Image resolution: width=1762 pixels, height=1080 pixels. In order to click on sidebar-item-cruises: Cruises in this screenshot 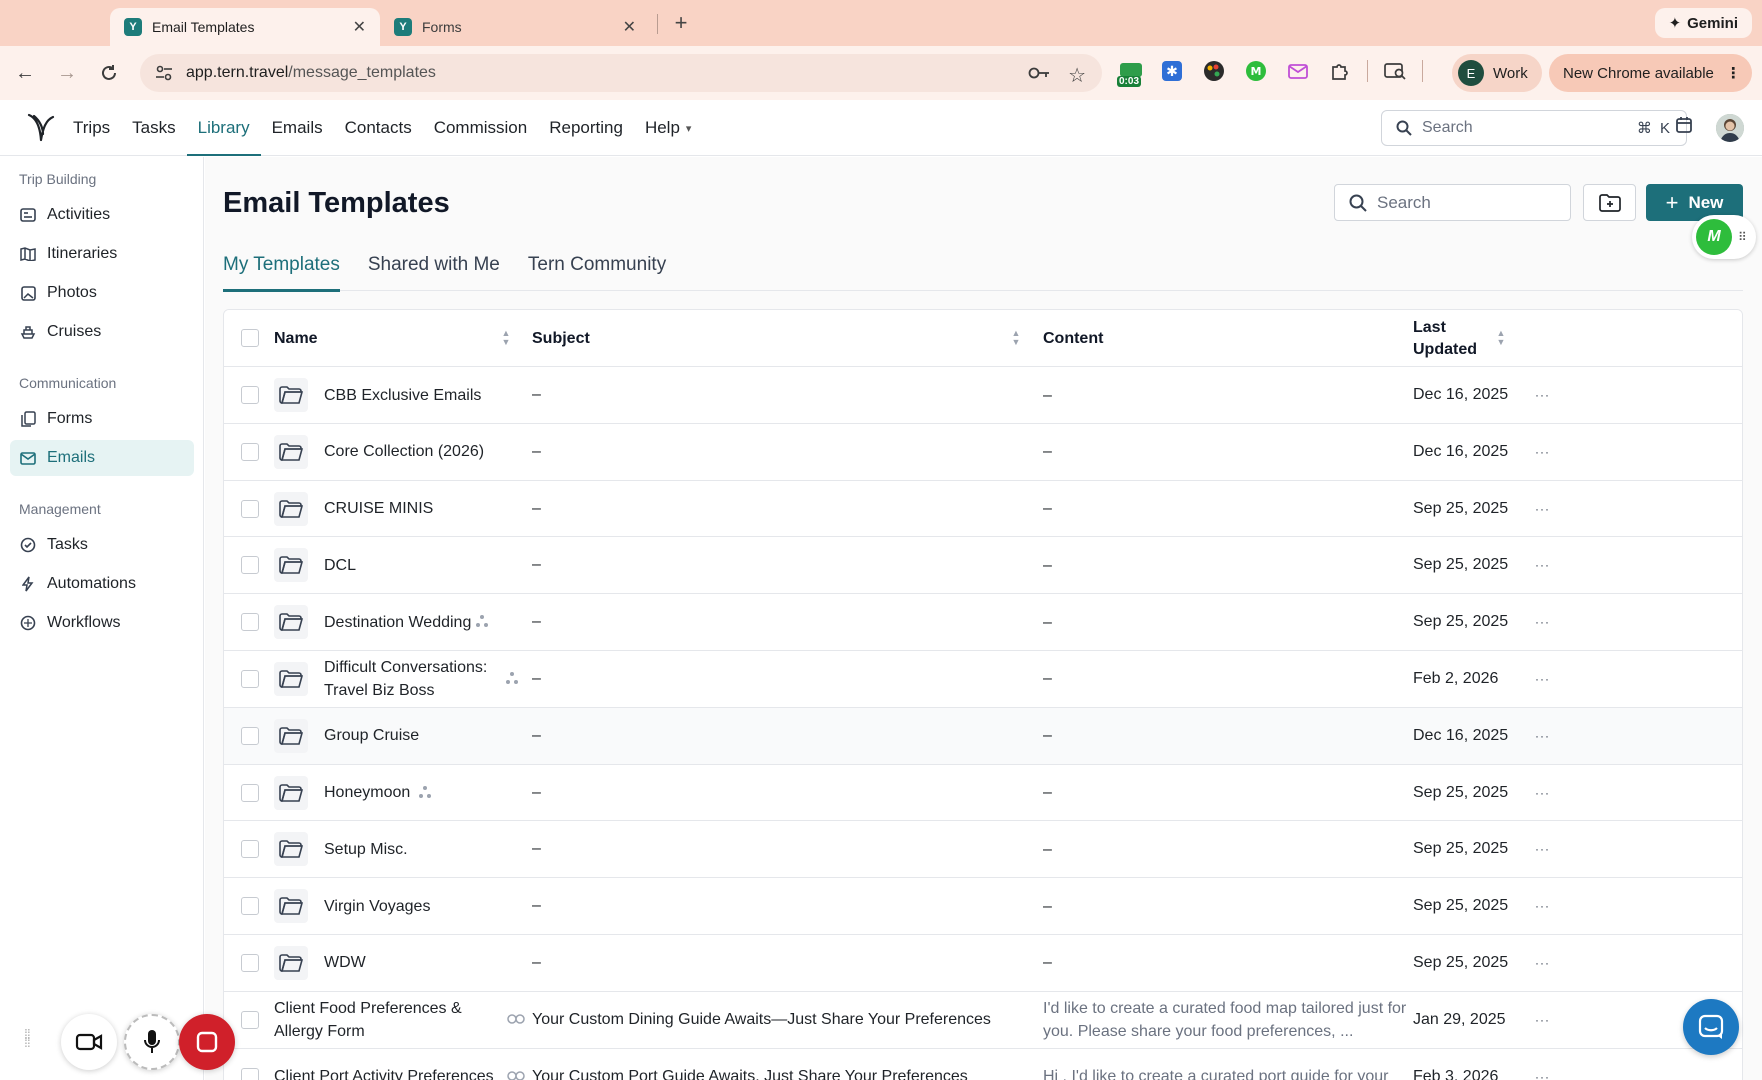, I will do `click(102, 332)`.